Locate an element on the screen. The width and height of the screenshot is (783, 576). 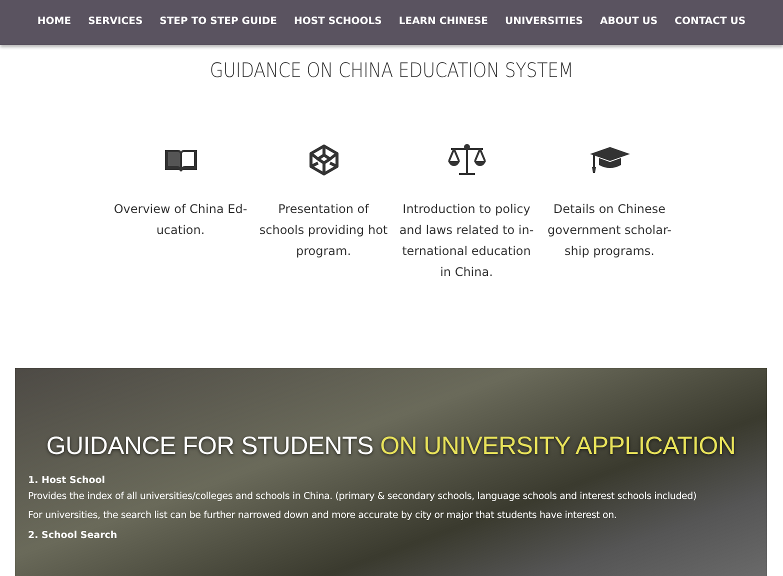
section-title: GUIDANCE ON CHINA EDUCATION SYSTEM is located at coordinates (391, 70).